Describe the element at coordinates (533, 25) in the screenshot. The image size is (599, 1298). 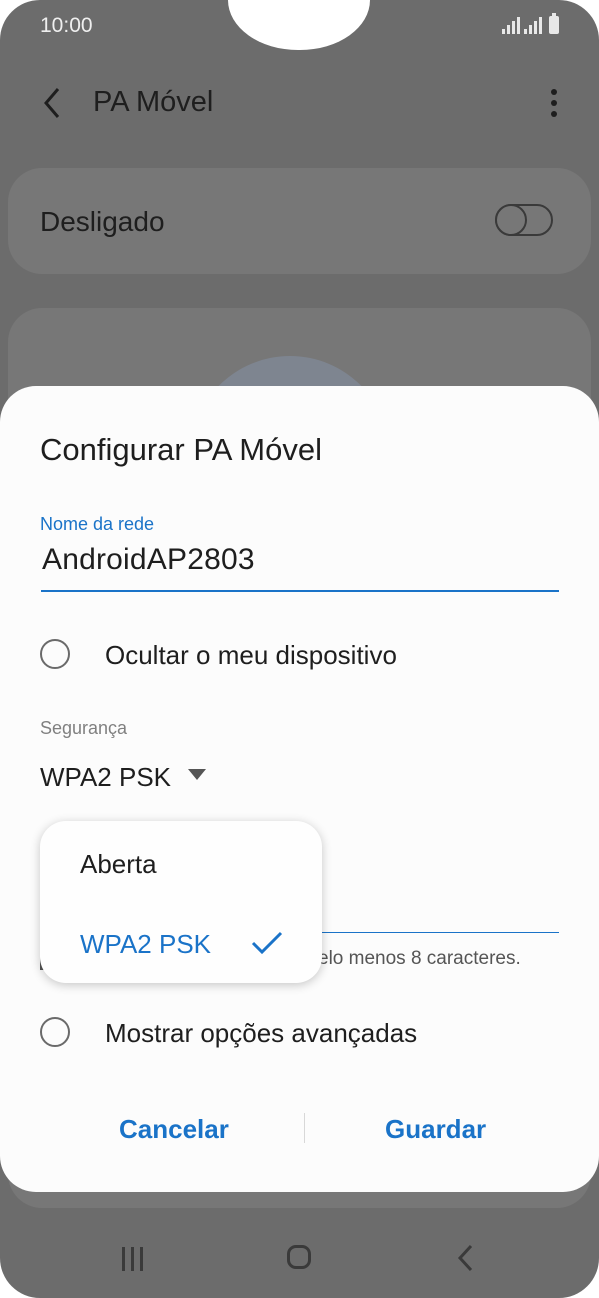
I see `signal-icon-sim2` at that location.